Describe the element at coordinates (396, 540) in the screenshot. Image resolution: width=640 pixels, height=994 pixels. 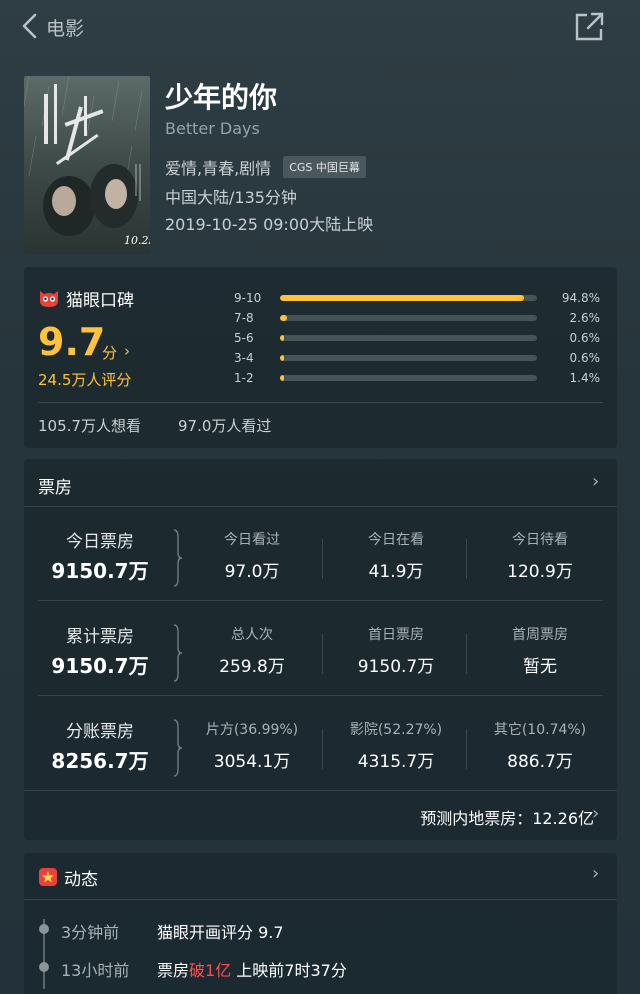
I see `boxoffice-sub-label: 今日在看` at that location.